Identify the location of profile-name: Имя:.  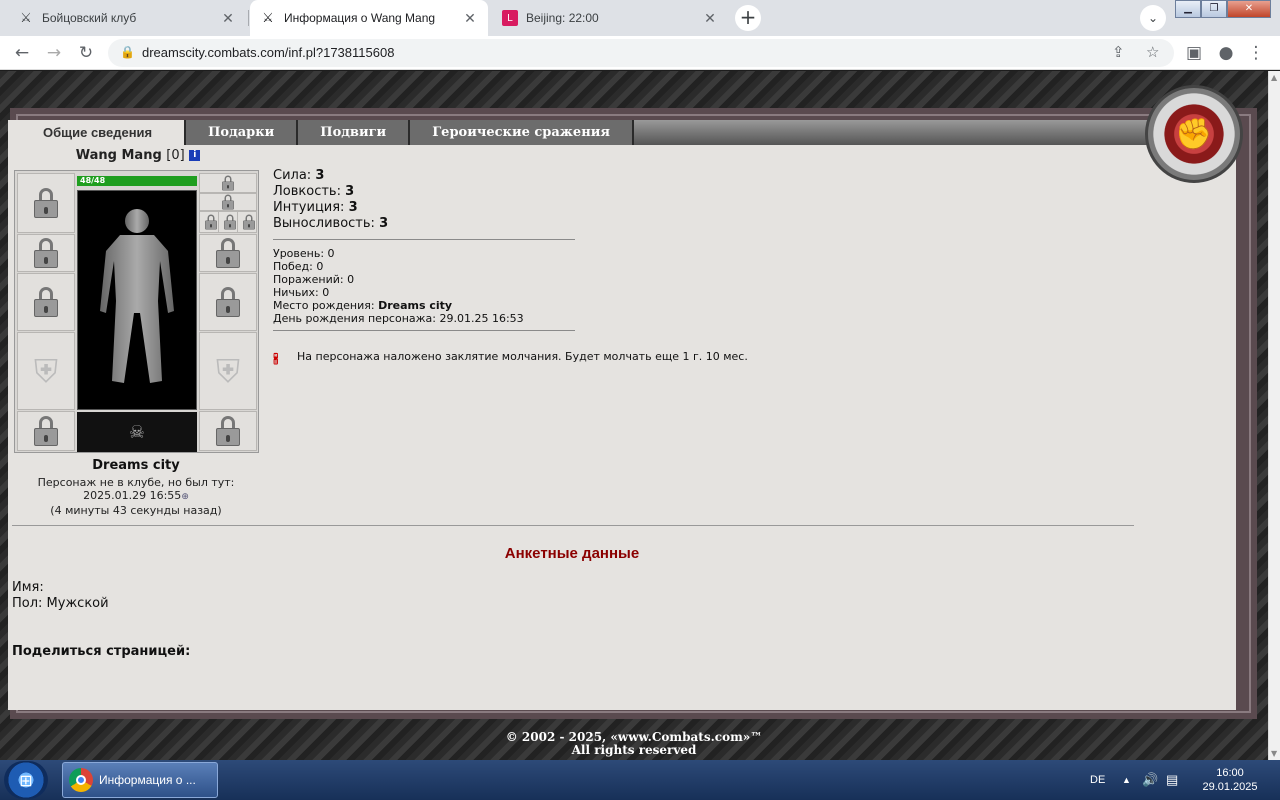
(28, 587).